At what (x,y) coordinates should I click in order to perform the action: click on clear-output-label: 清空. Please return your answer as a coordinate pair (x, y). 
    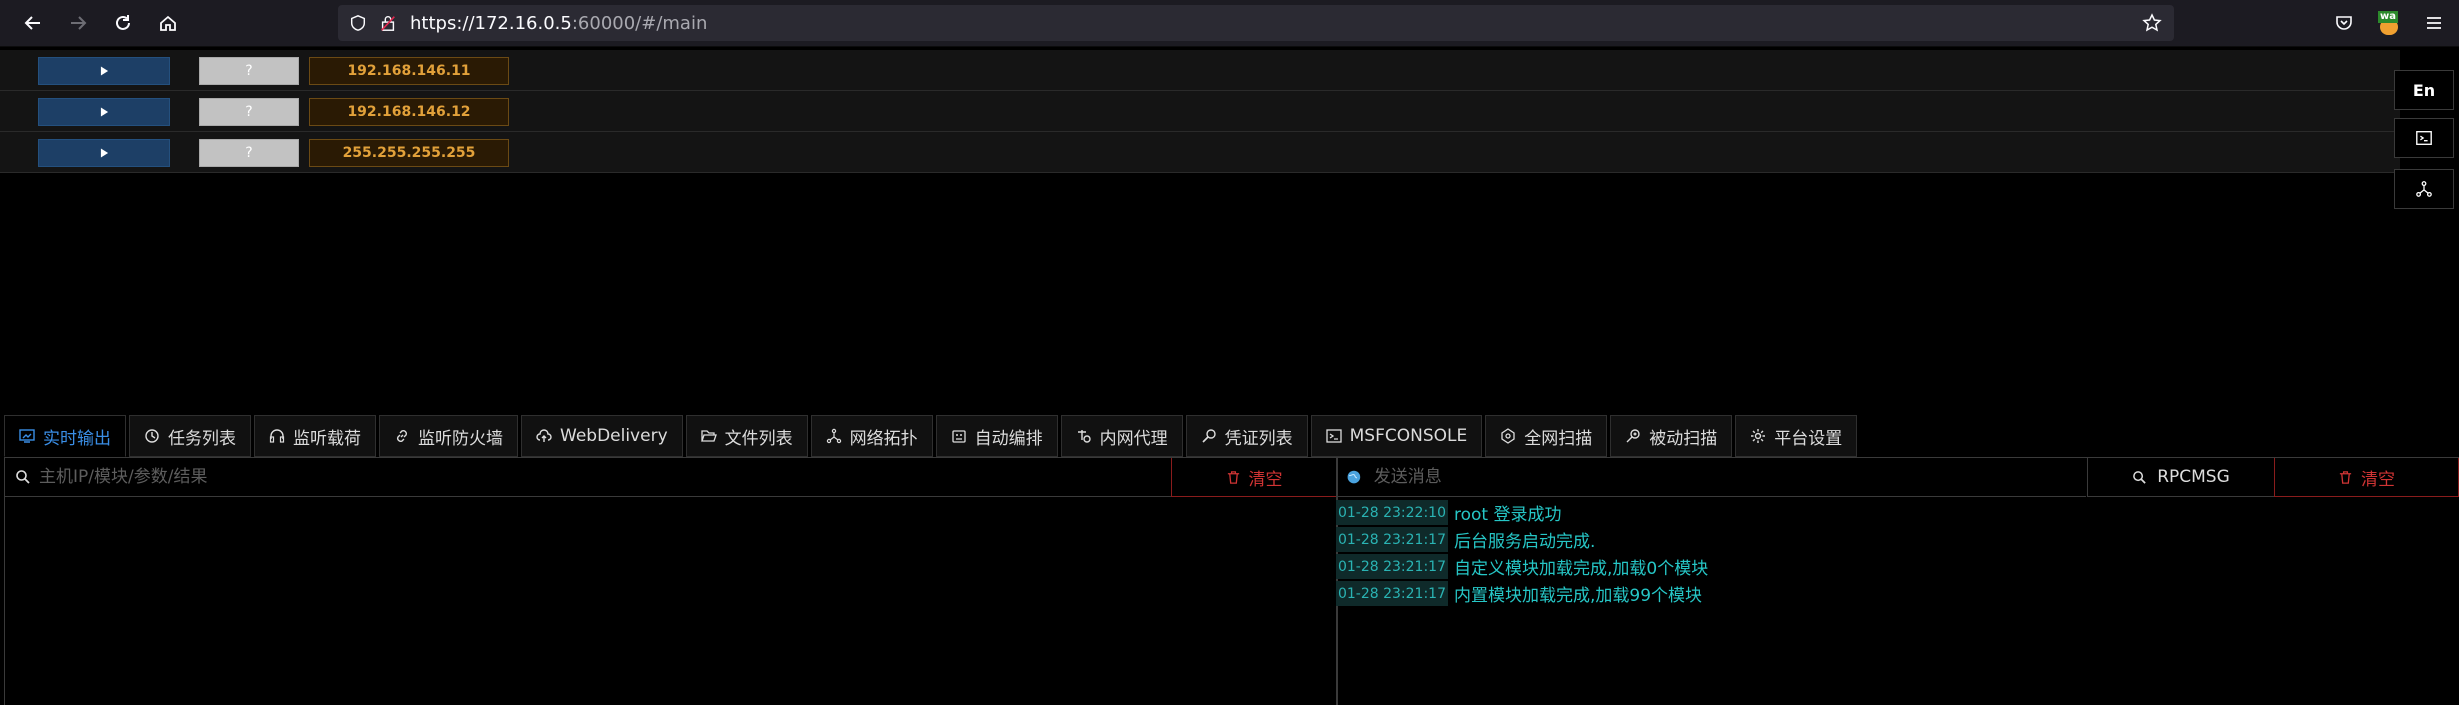
    Looking at the image, I should click on (1265, 479).